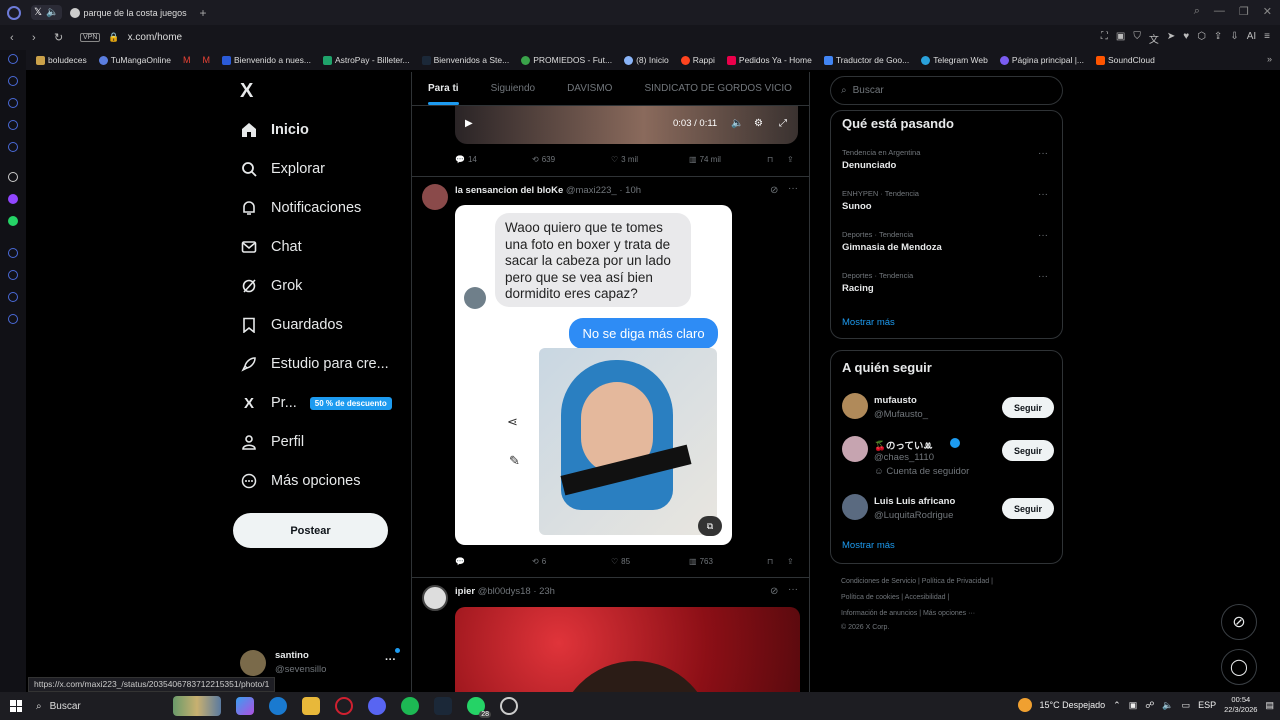 The image size is (1280, 720). I want to click on fullscreen-icon: ⤢, so click(783, 123).